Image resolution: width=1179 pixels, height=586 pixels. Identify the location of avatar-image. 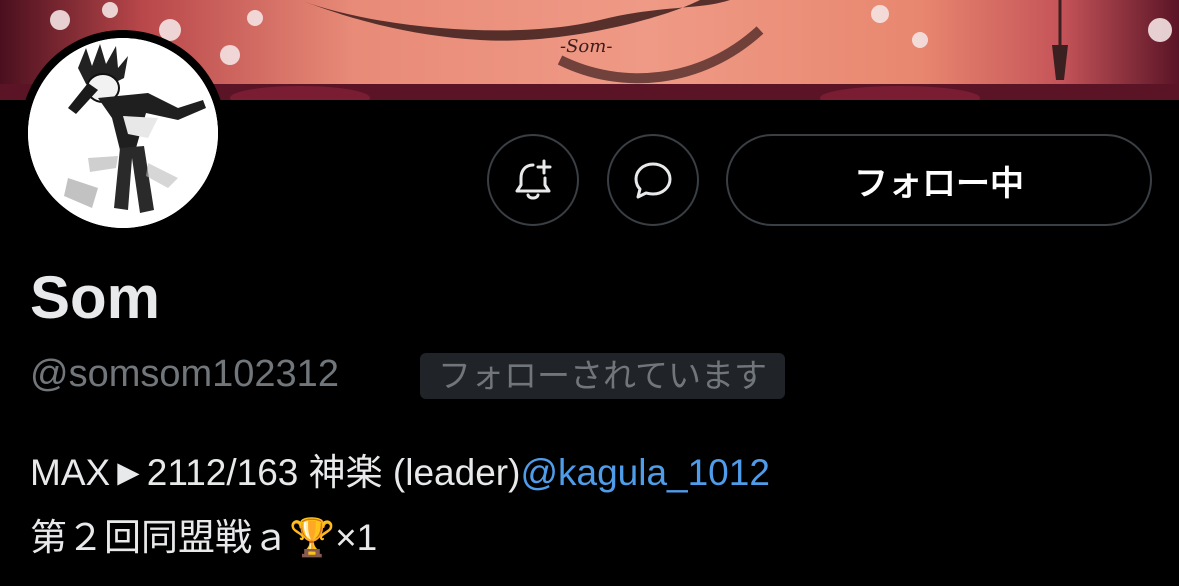
(123, 133).